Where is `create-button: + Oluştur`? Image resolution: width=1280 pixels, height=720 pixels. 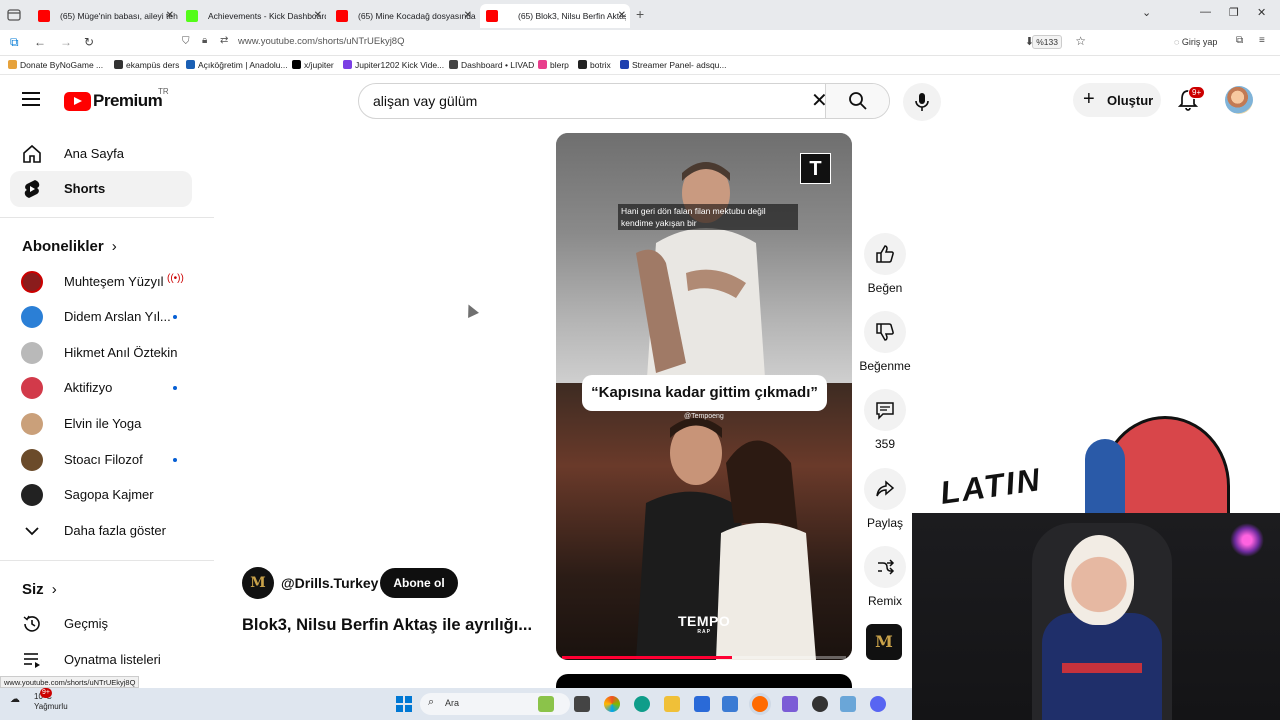
create-button: + Oluştur is located at coordinates (1117, 100).